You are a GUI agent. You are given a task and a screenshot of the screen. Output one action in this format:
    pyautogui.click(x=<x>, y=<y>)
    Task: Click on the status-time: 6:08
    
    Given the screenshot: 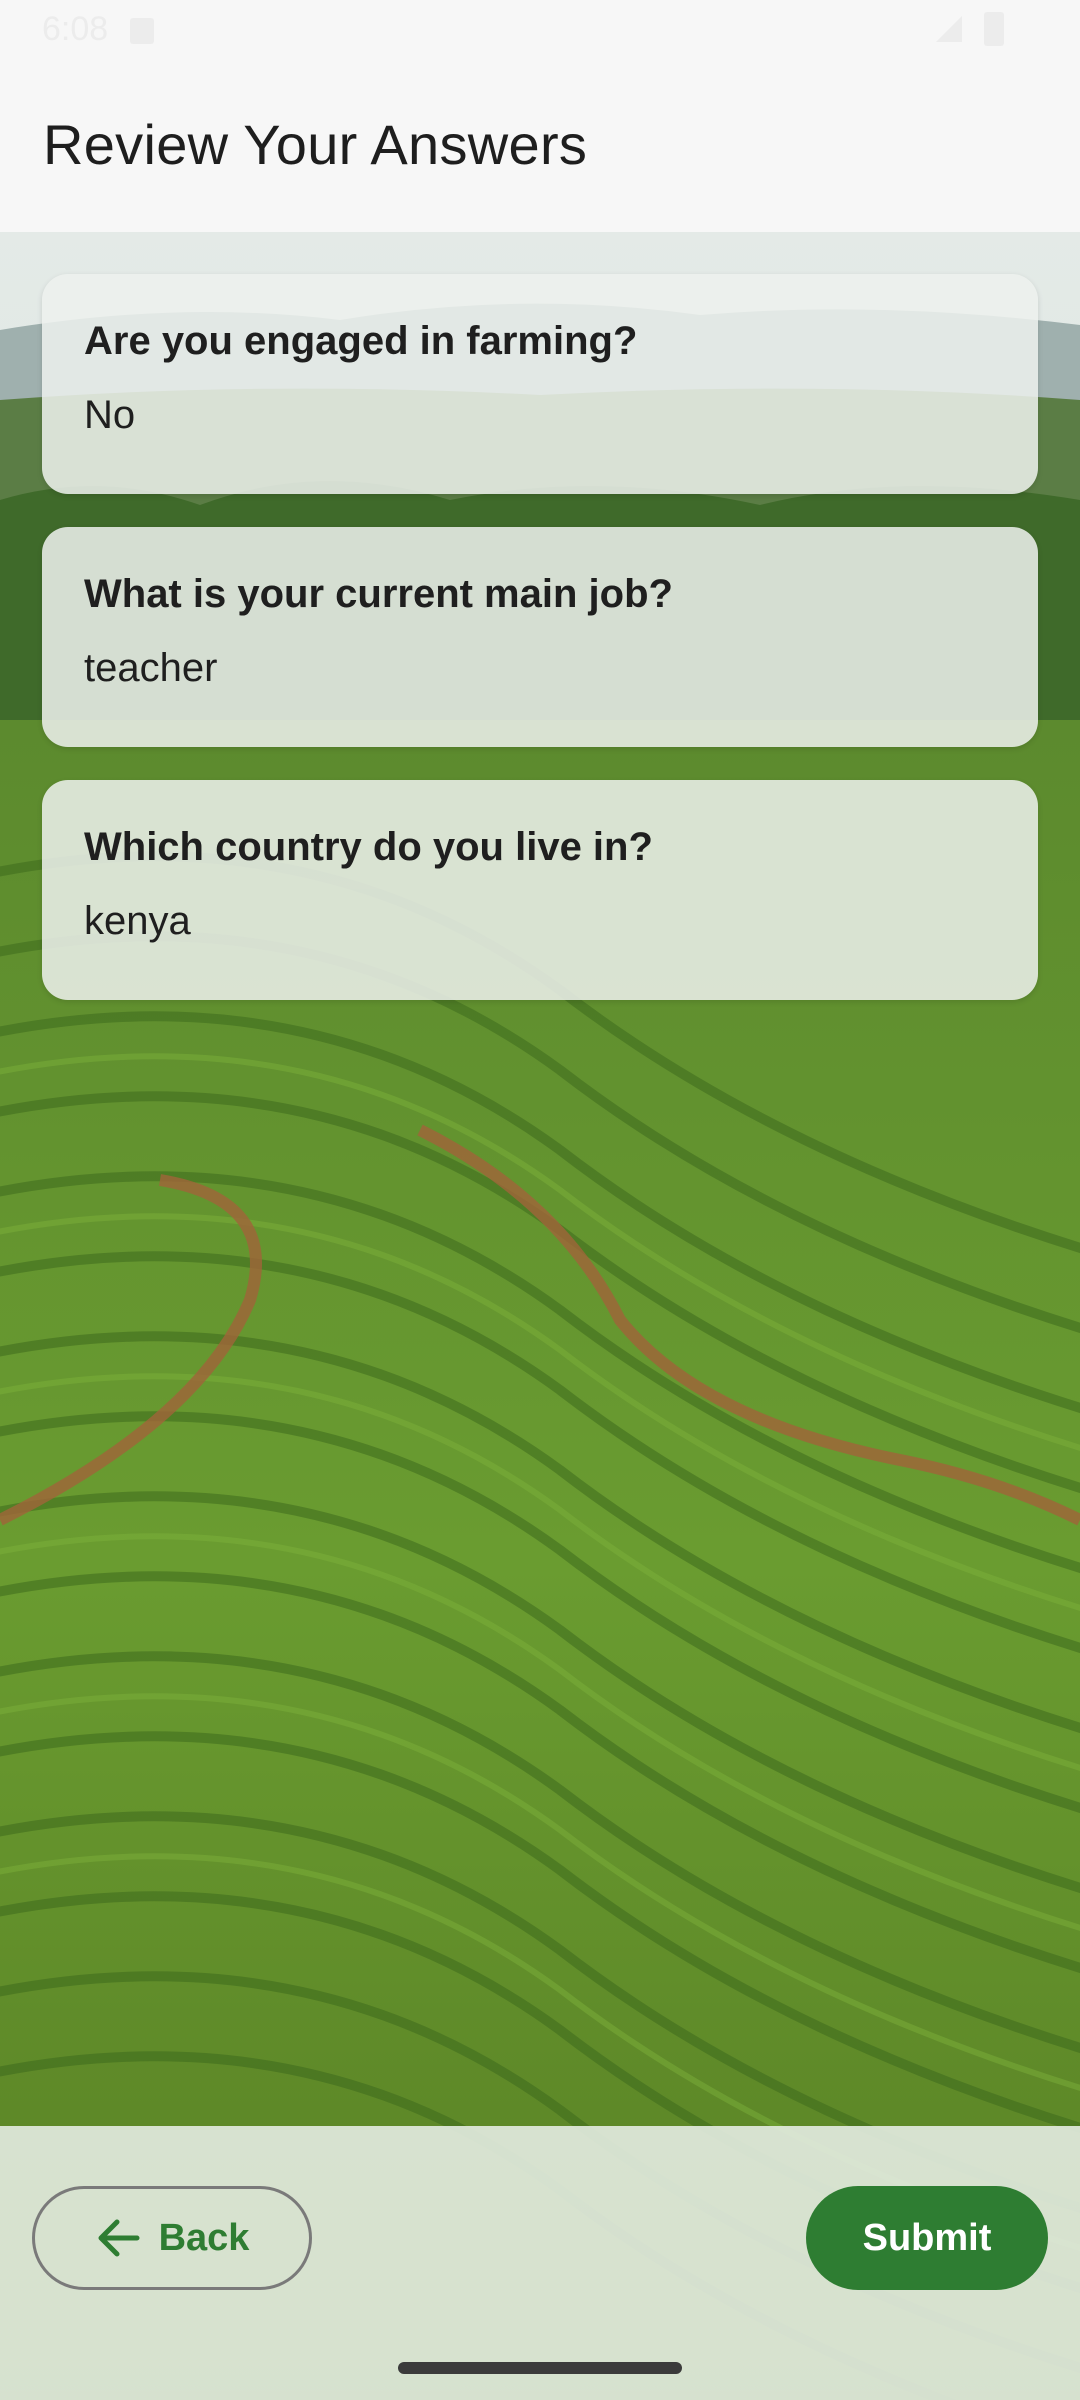 What is the action you would take?
    pyautogui.click(x=75, y=29)
    